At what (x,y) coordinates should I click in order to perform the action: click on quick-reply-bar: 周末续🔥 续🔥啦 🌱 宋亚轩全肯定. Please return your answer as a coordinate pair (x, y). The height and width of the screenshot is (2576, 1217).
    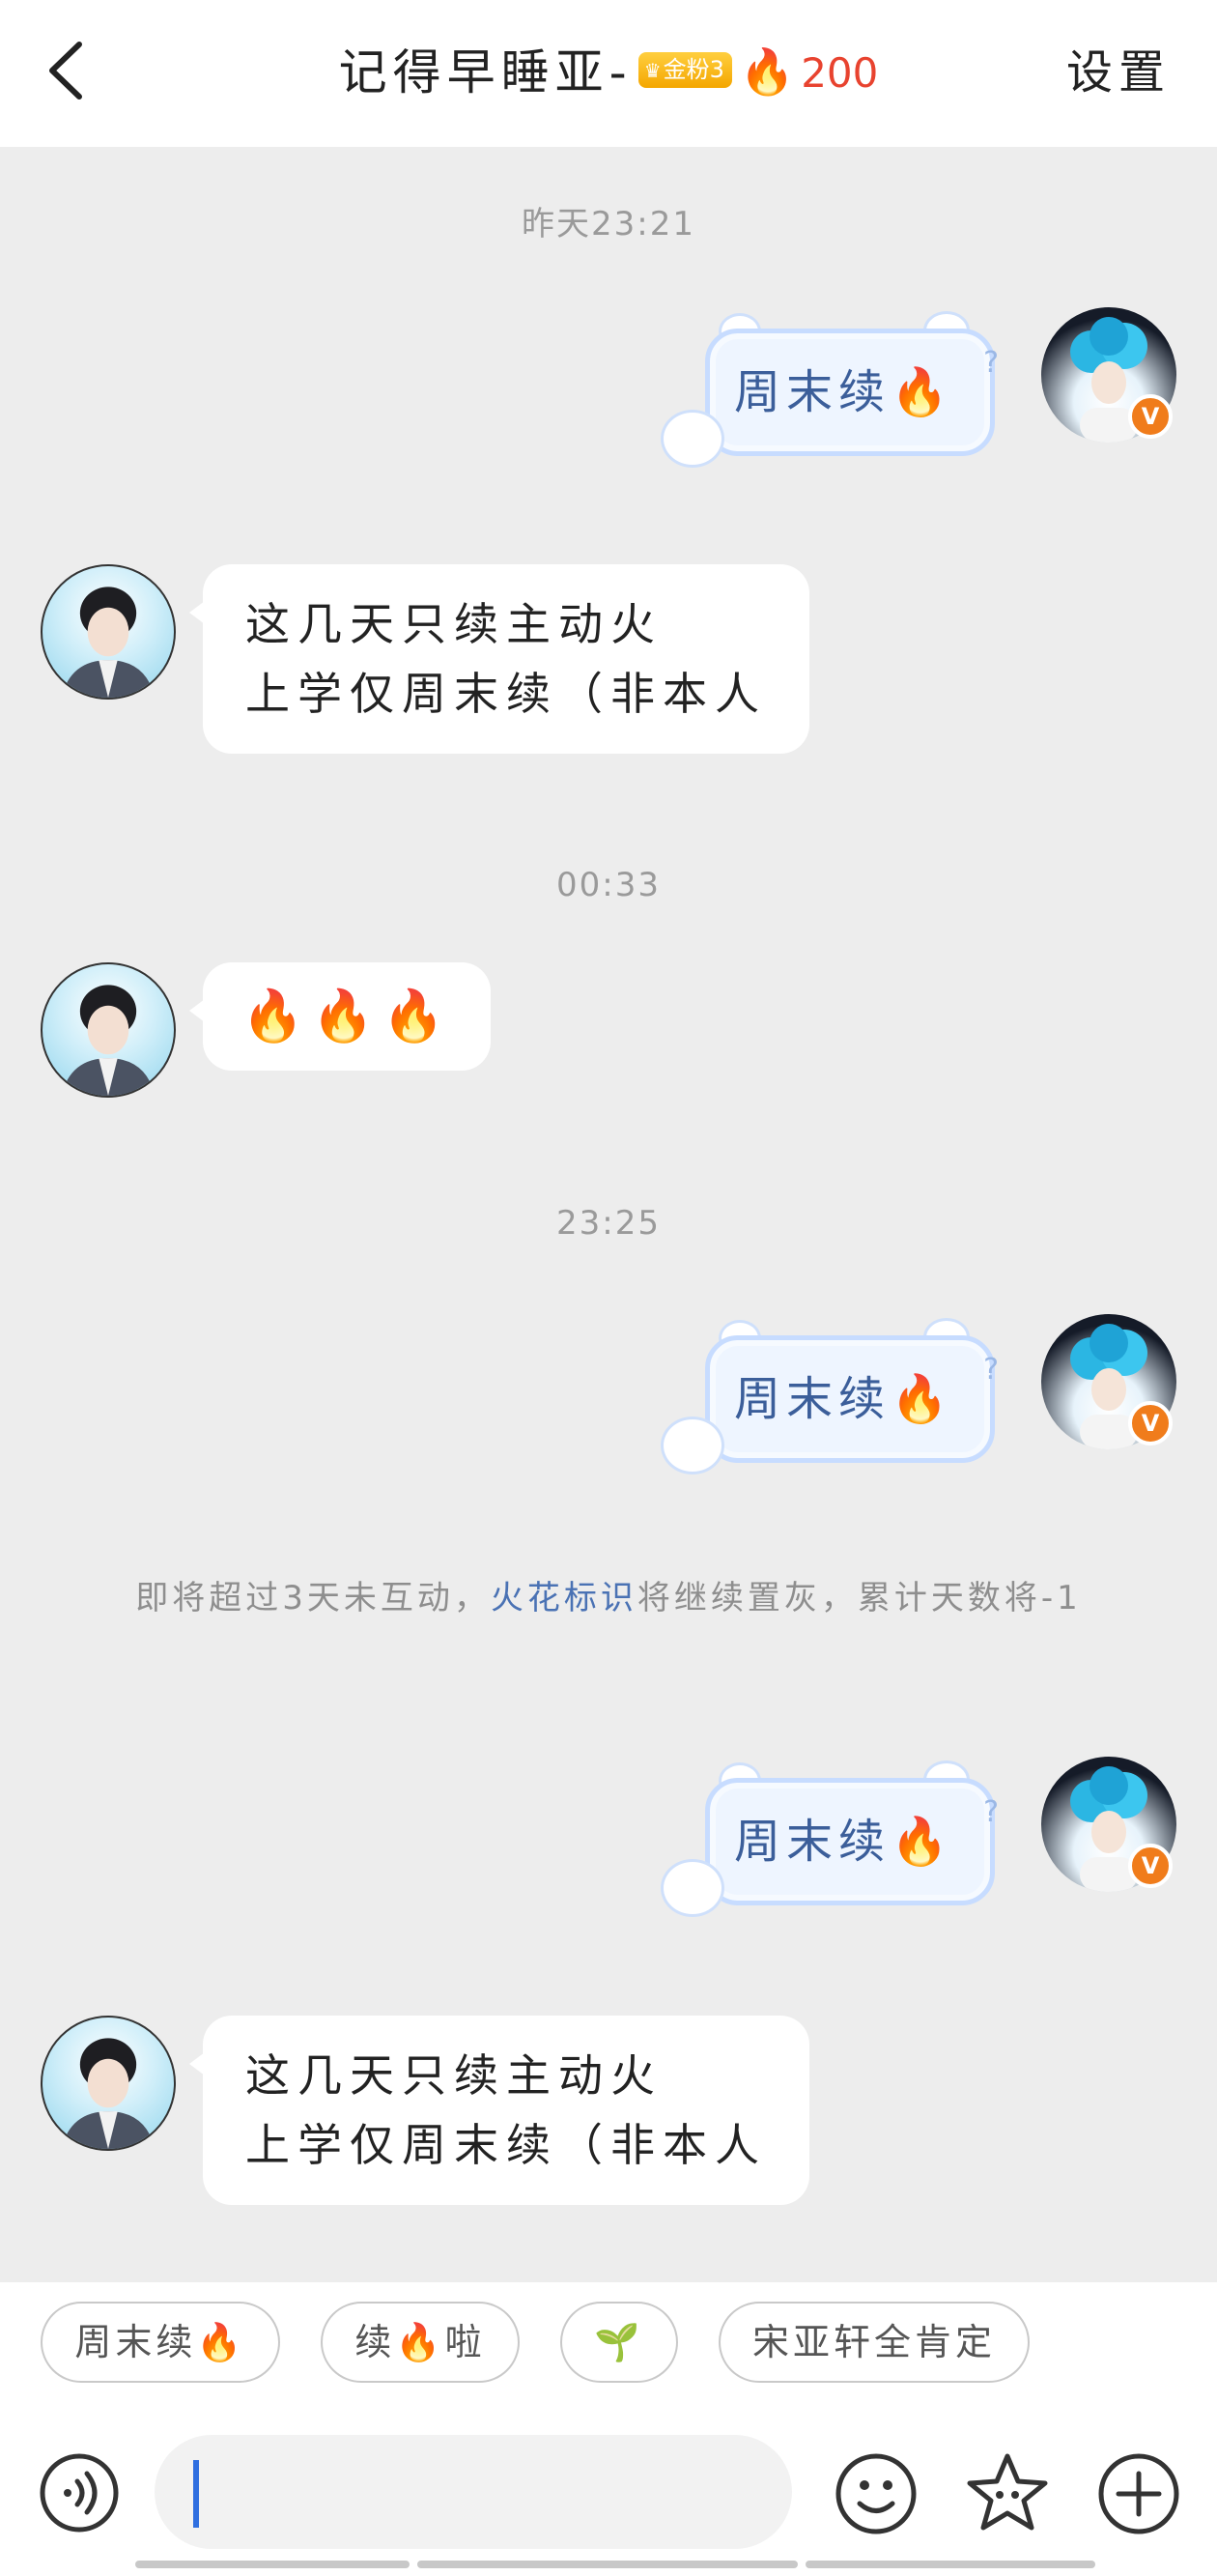
    Looking at the image, I should click on (608, 2350).